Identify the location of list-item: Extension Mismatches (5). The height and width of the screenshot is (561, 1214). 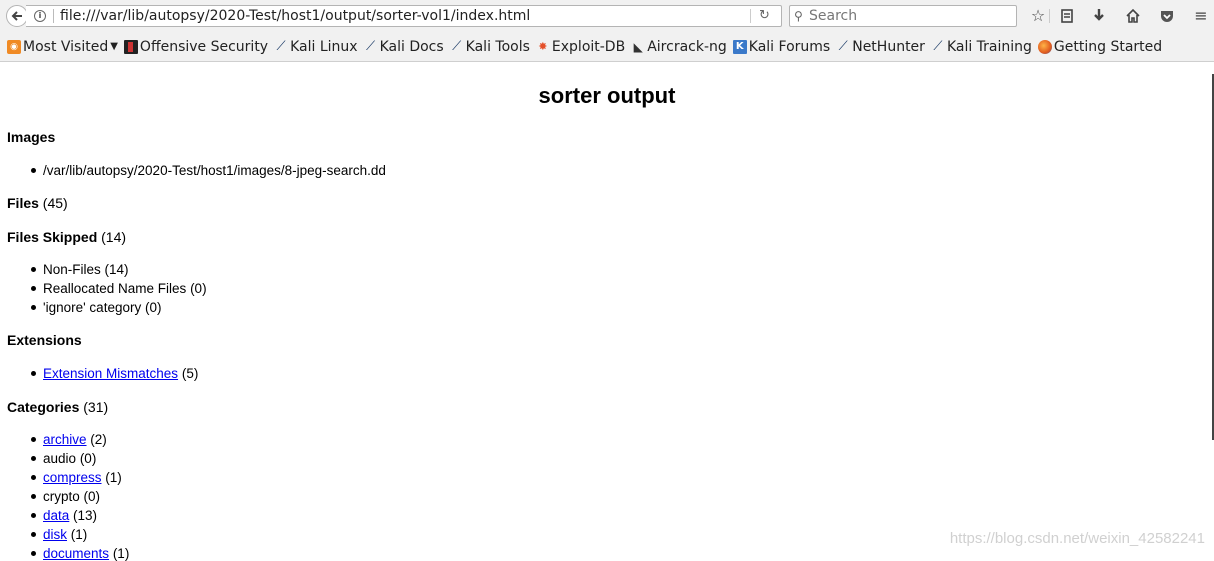
(114, 373).